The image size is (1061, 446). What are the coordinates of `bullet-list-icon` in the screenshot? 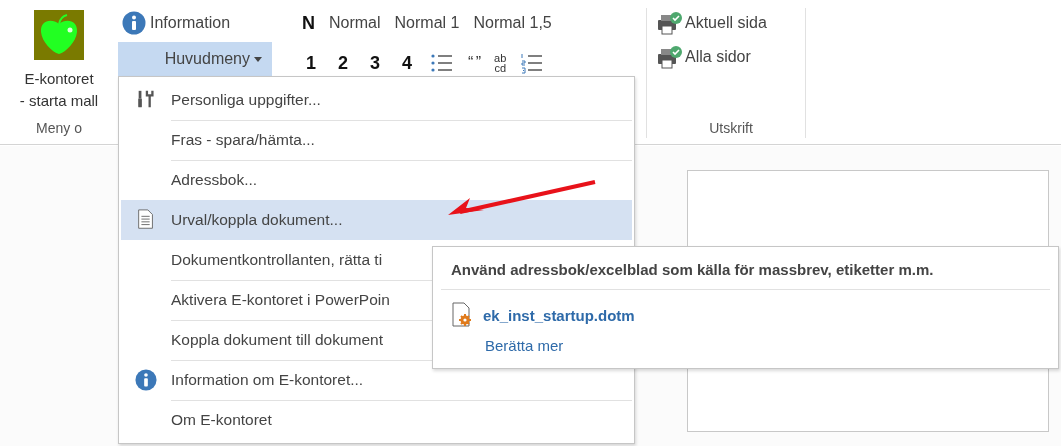 It's located at (442, 63).